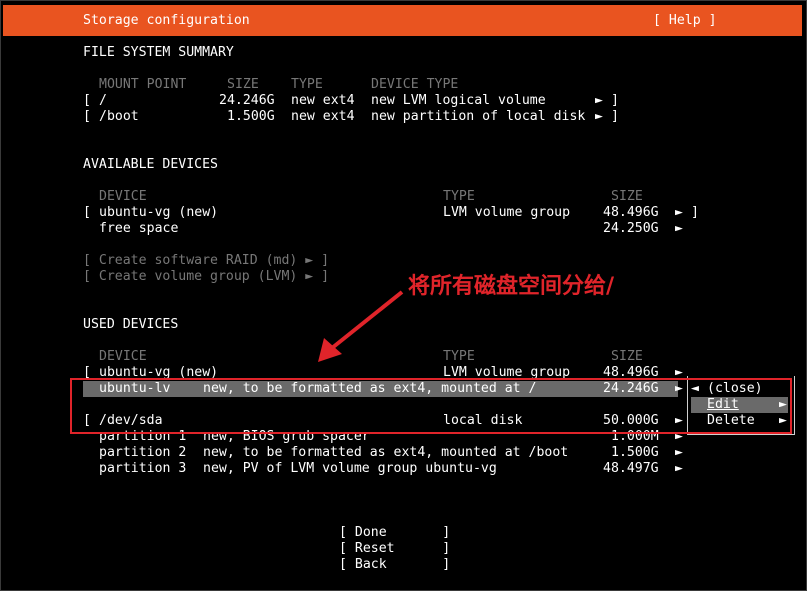 Image resolution: width=807 pixels, height=591 pixels. Describe the element at coordinates (131, 324) in the screenshot. I see `used-devices-heading: USED DEVICES` at that location.